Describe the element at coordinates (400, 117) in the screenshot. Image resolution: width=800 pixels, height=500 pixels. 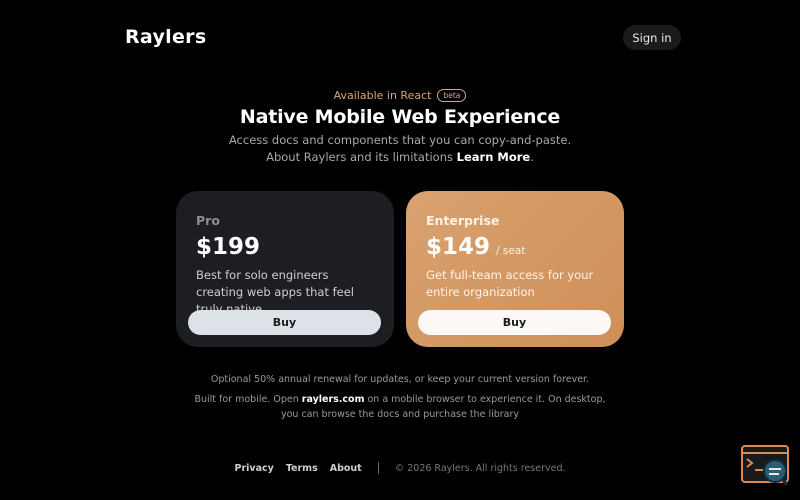
I see `page-title: Native Mobile Web Experience` at that location.